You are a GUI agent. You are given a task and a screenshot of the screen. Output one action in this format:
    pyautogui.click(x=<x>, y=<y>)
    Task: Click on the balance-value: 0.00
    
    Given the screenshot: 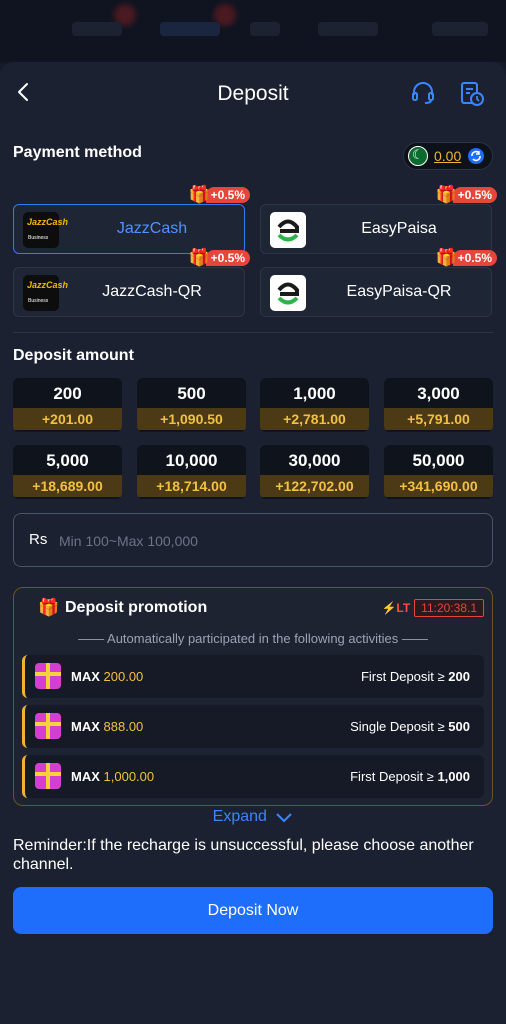 What is the action you would take?
    pyautogui.click(x=448, y=156)
    